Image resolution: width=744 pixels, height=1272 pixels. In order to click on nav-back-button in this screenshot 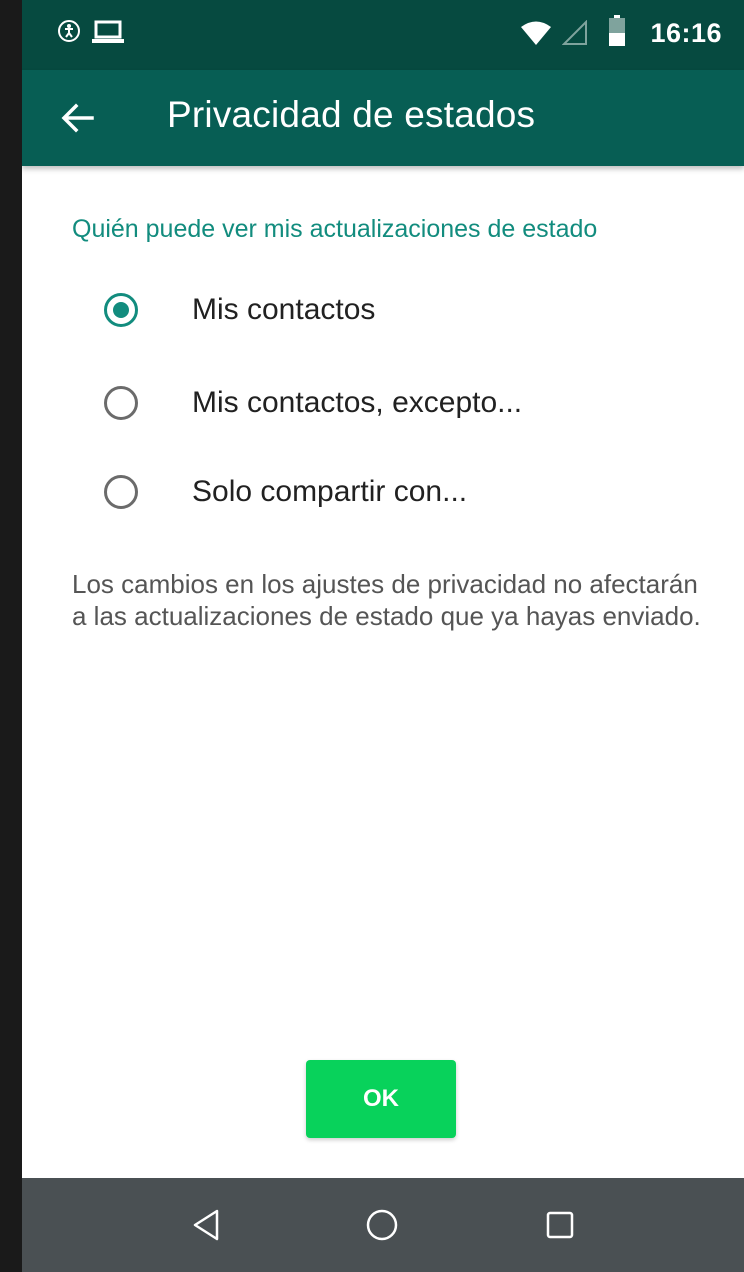, I will do `click(206, 1225)`.